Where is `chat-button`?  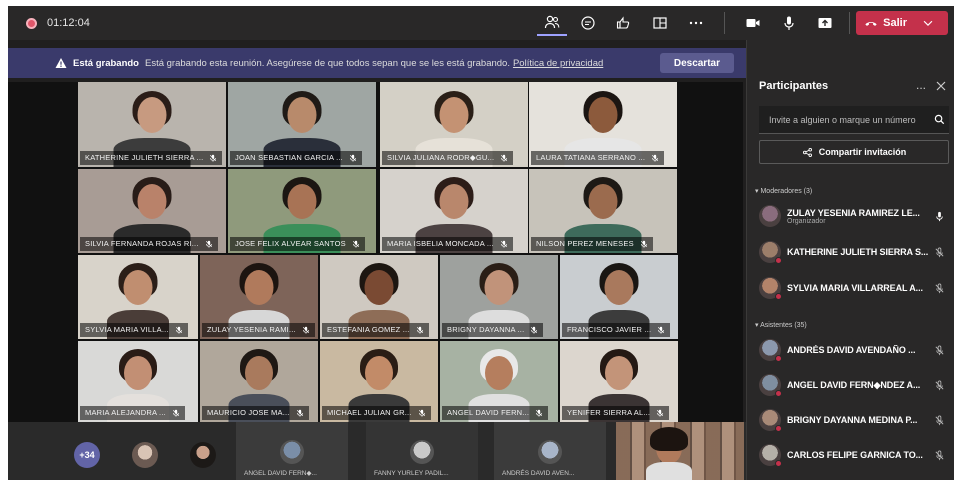 chat-button is located at coordinates (588, 23).